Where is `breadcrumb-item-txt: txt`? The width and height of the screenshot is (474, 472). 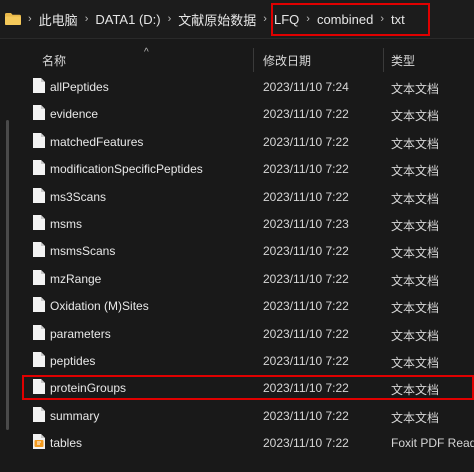
breadcrumb-item-txt: txt is located at coordinates (398, 19).